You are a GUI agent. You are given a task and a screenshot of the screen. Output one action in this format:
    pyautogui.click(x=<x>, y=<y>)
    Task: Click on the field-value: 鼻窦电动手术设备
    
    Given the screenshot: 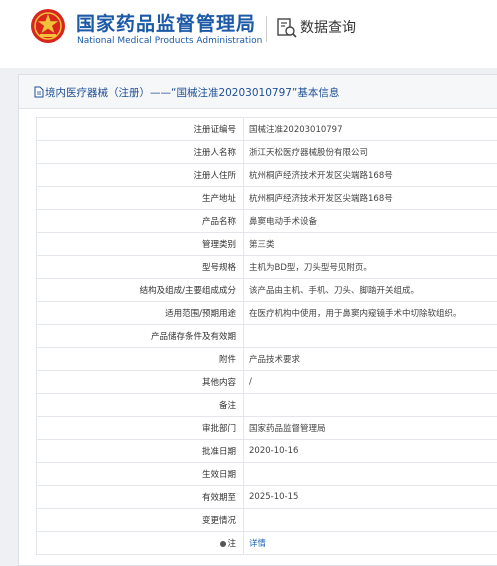 What is the action you would take?
    pyautogui.click(x=370, y=221)
    